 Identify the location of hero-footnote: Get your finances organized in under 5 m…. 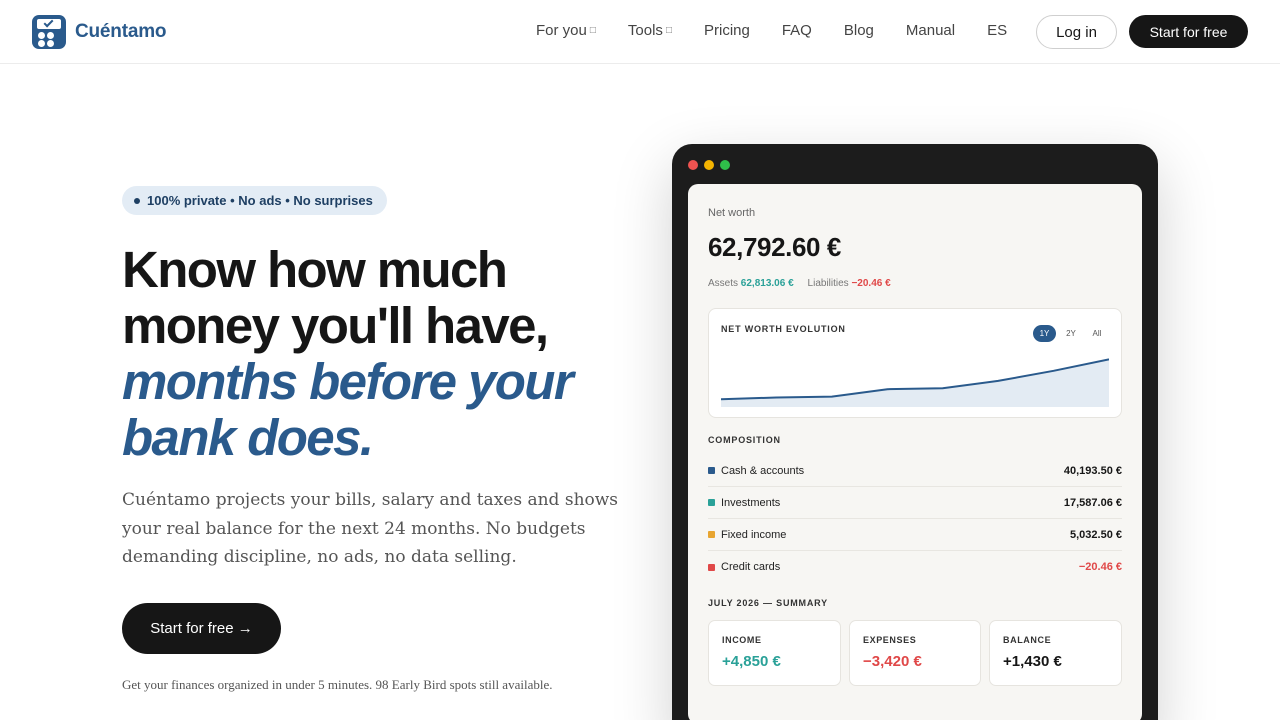
(337, 684).